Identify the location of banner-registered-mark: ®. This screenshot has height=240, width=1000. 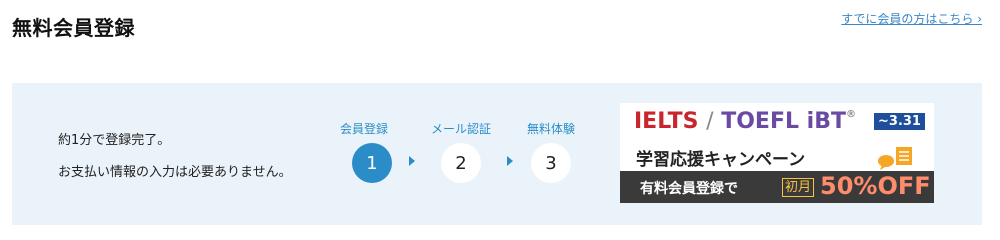
(850, 114).